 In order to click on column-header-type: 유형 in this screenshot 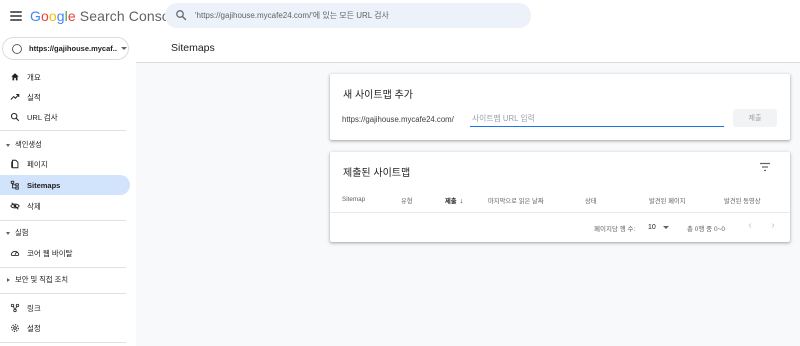, I will do `click(407, 200)`.